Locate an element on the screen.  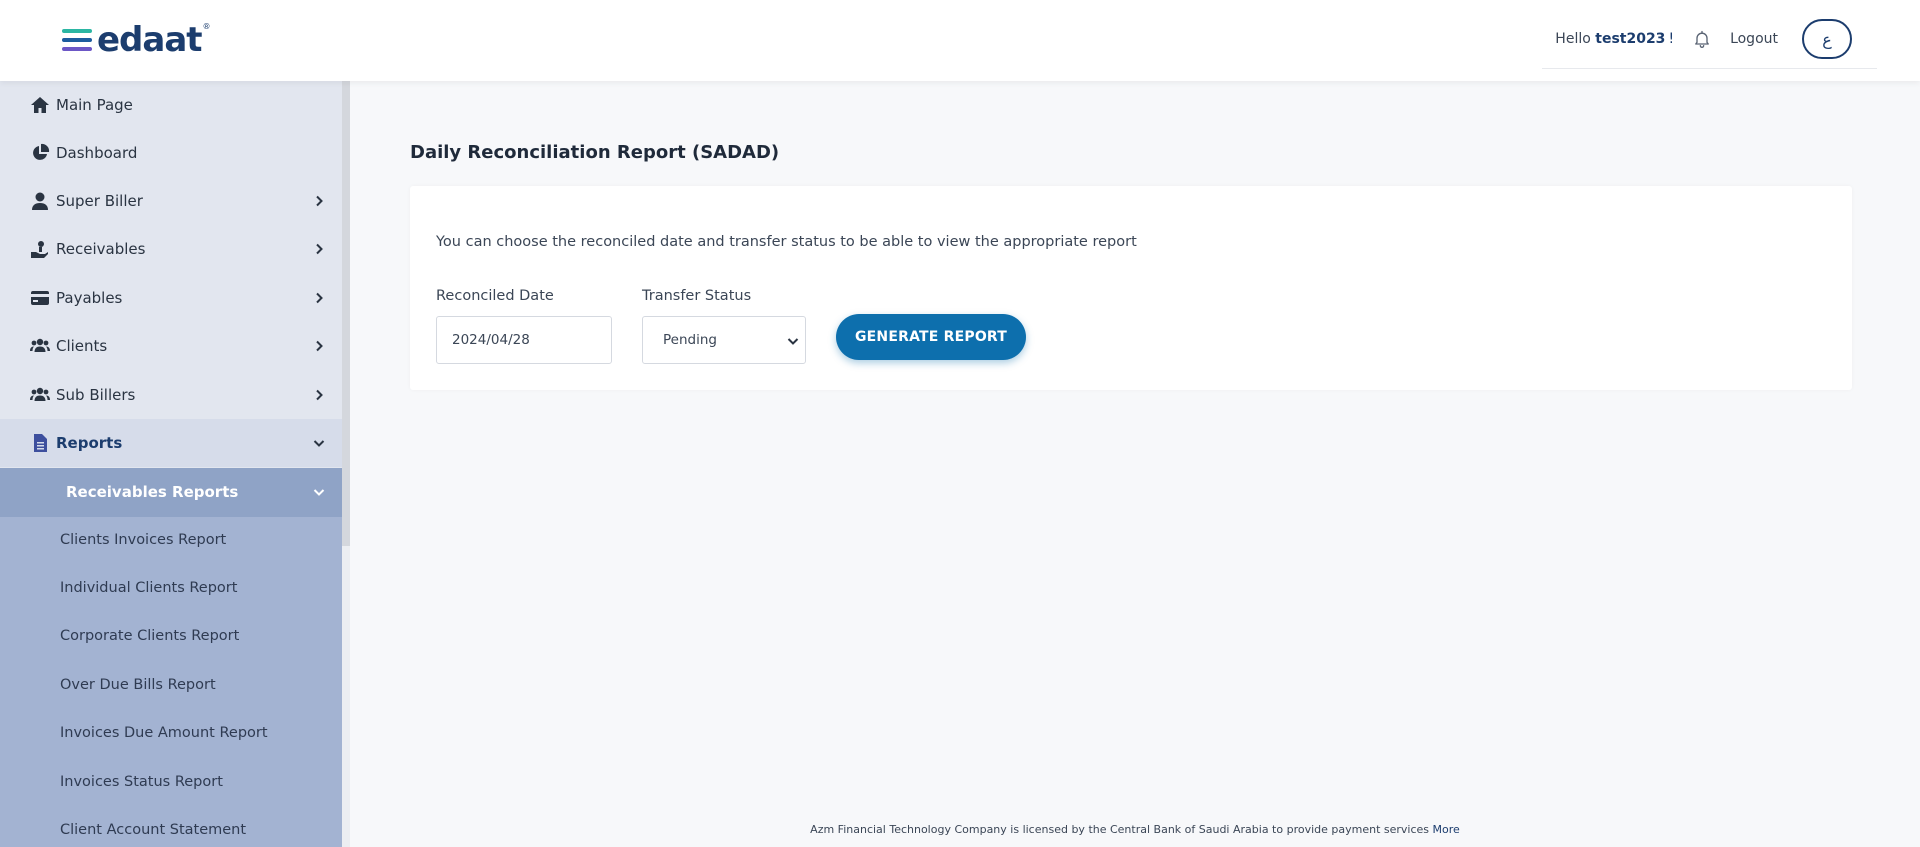
greeting-text: Hello test2023! is located at coordinates (1615, 39).